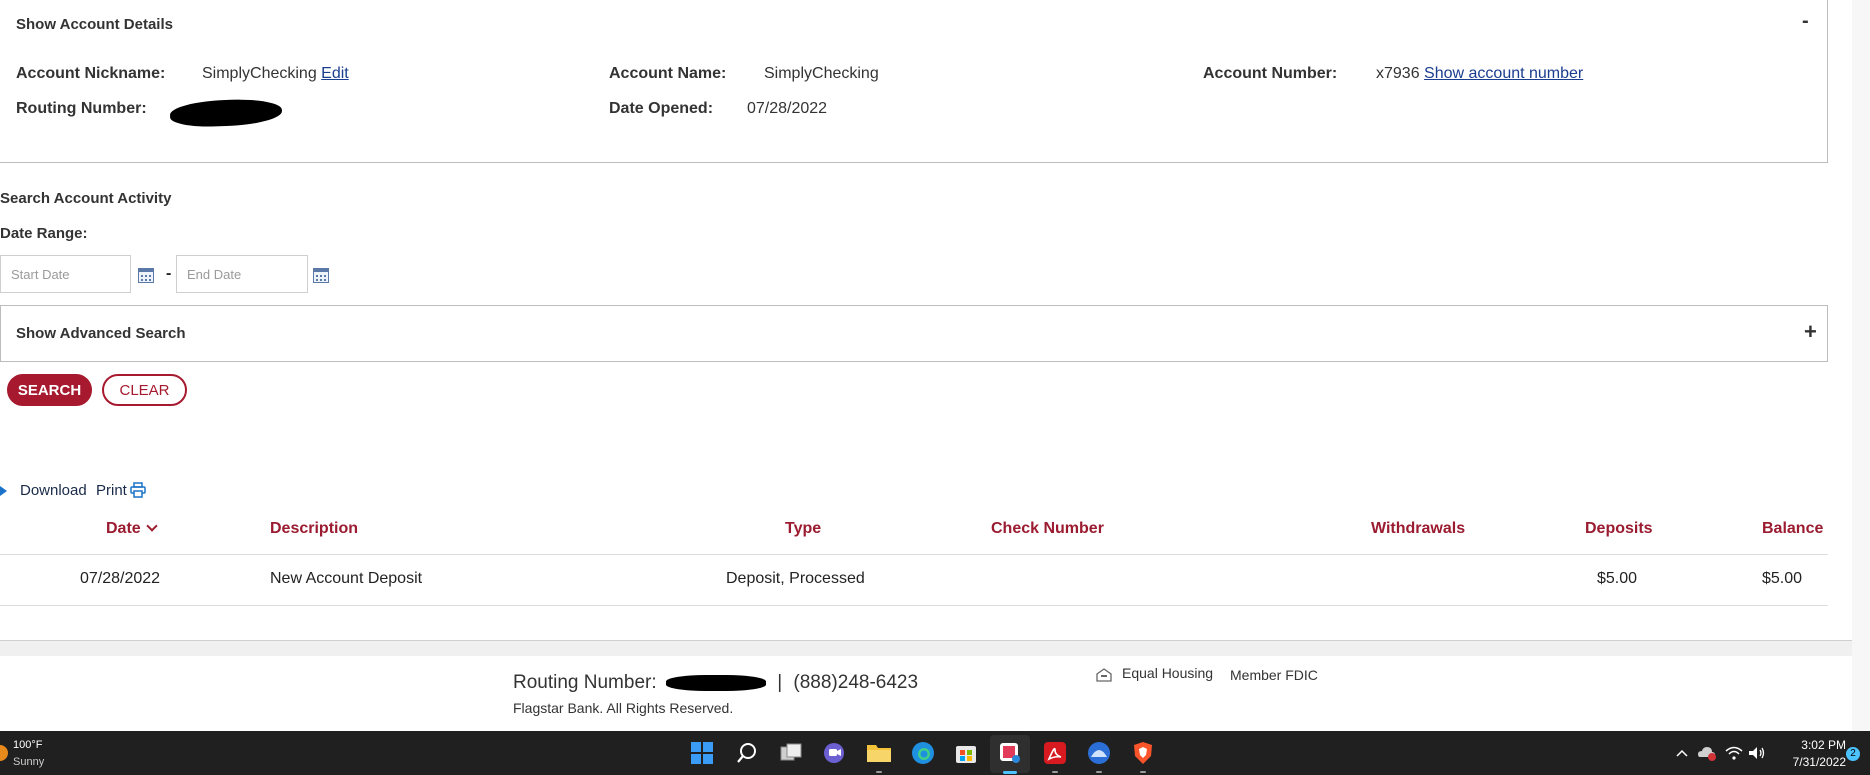  Describe the element at coordinates (1853, 754) in the screenshot. I see `notification-badge: 2` at that location.